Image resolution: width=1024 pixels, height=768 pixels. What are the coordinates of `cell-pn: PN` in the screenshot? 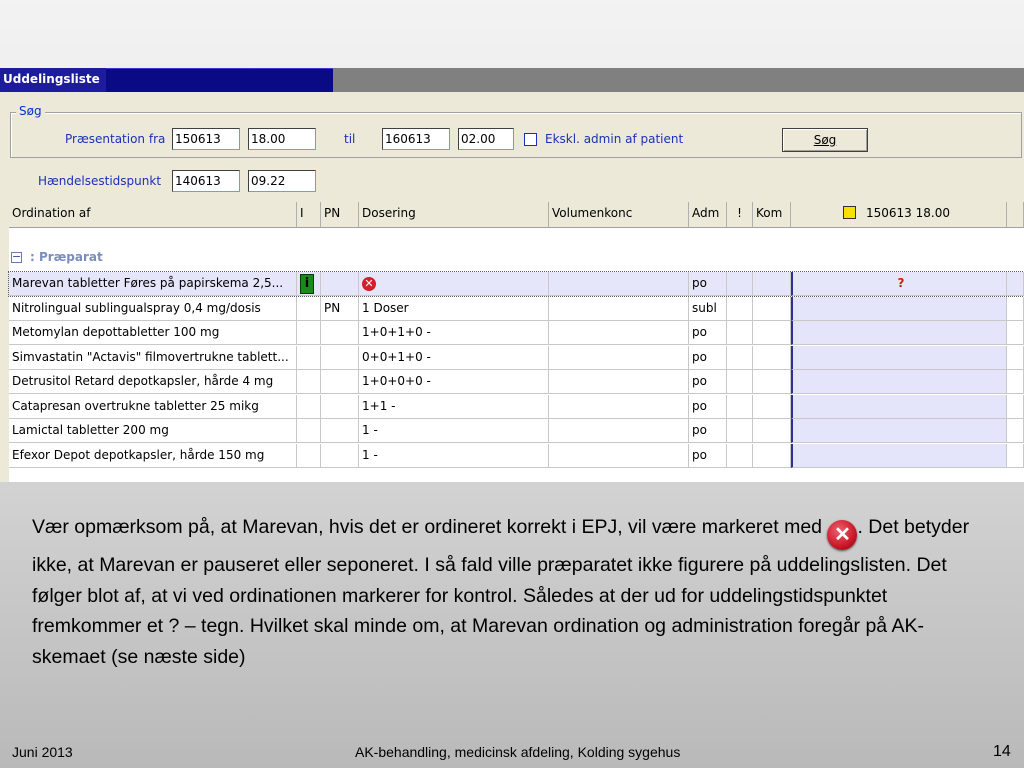 It's located at (340, 308).